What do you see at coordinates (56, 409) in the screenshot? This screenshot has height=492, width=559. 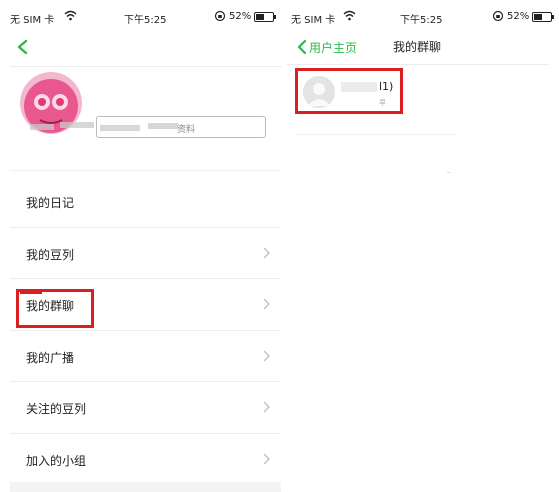 I see `menu-item-label: 关注的豆列` at bounding box center [56, 409].